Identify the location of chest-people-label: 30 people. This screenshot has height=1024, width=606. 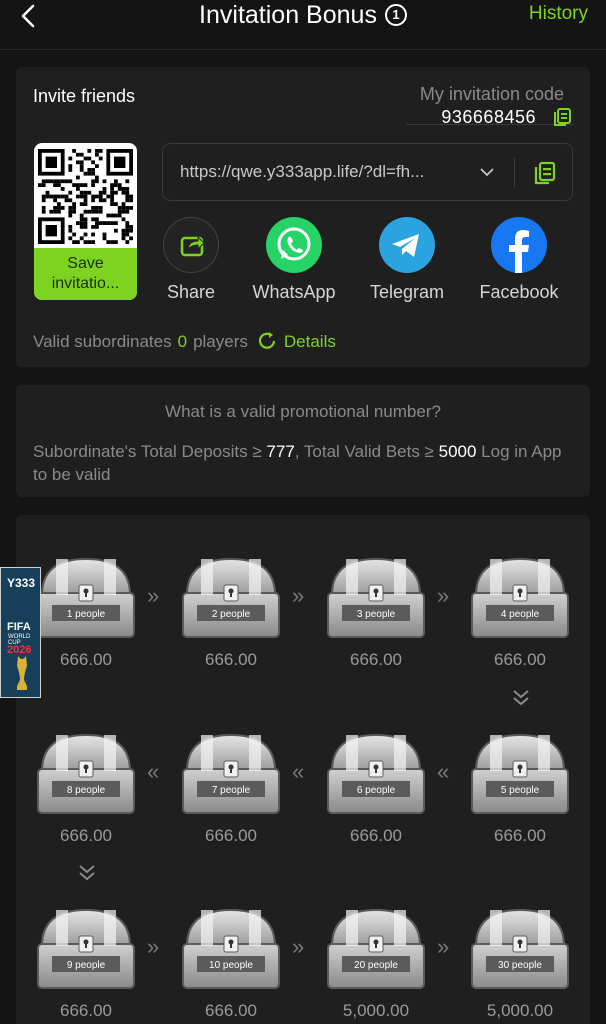
(520, 965).